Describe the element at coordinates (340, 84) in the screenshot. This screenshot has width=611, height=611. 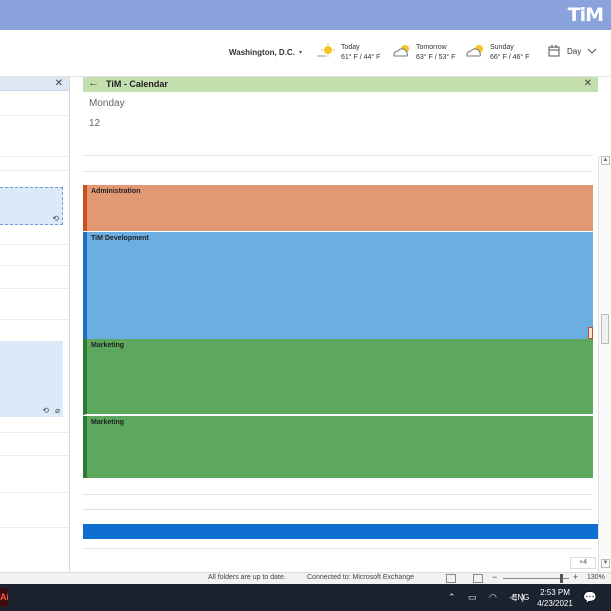
I see `calendar-header: ← TiM - Calendar ✕` at that location.